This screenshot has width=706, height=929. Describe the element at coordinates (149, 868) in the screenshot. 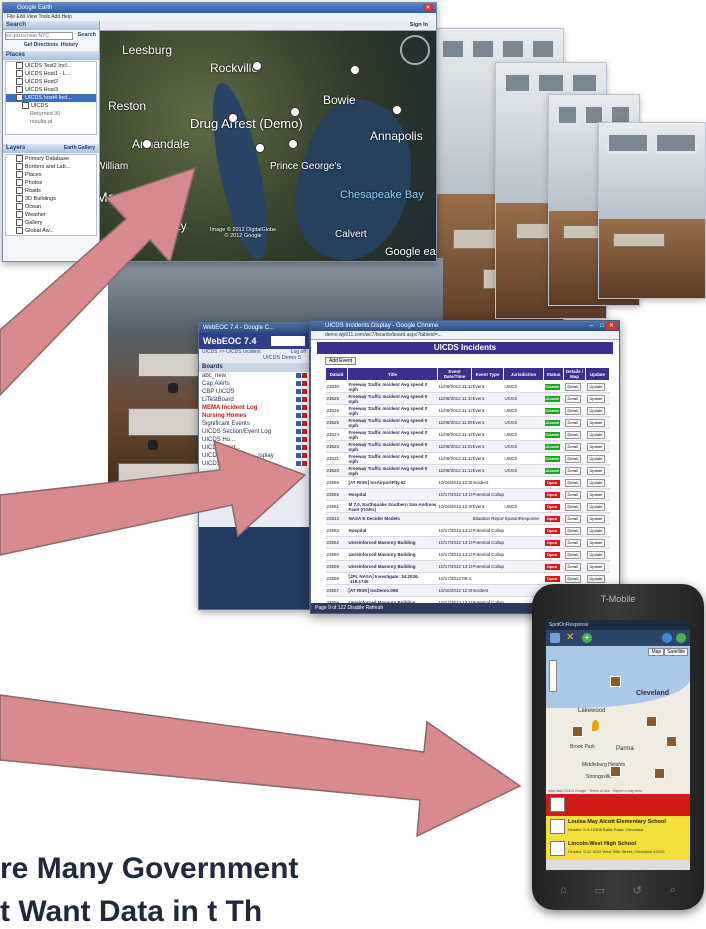

I see `caption-line-1: re Many Government` at that location.